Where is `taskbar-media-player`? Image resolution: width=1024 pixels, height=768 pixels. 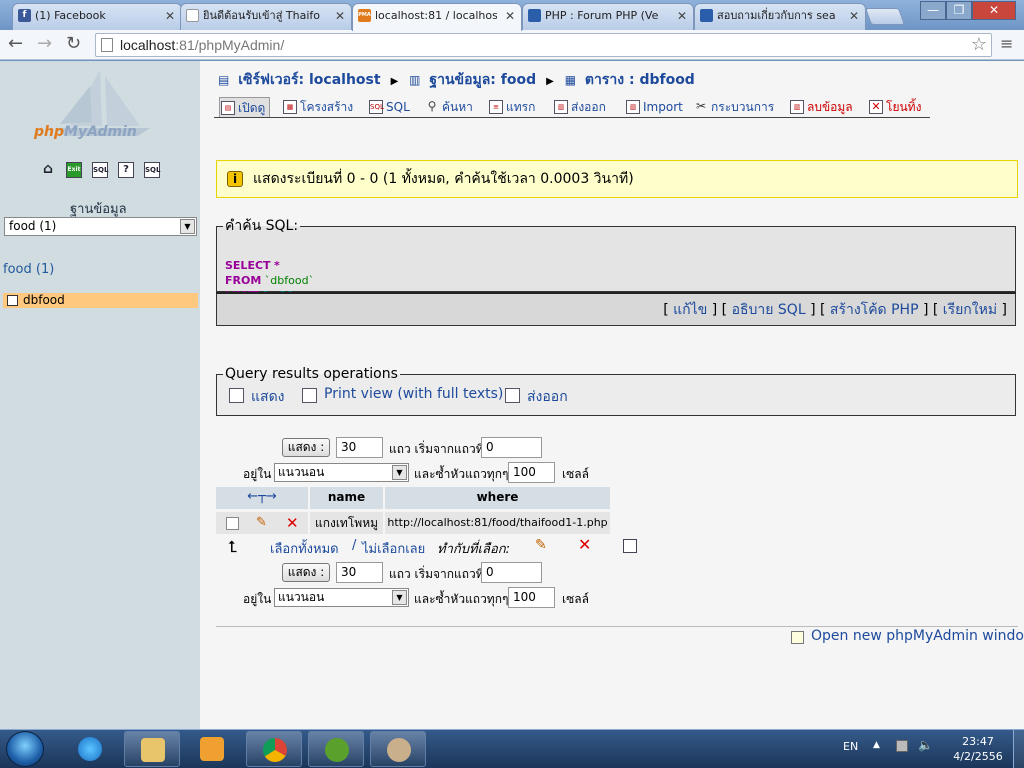
taskbar-media-player is located at coordinates (212, 749).